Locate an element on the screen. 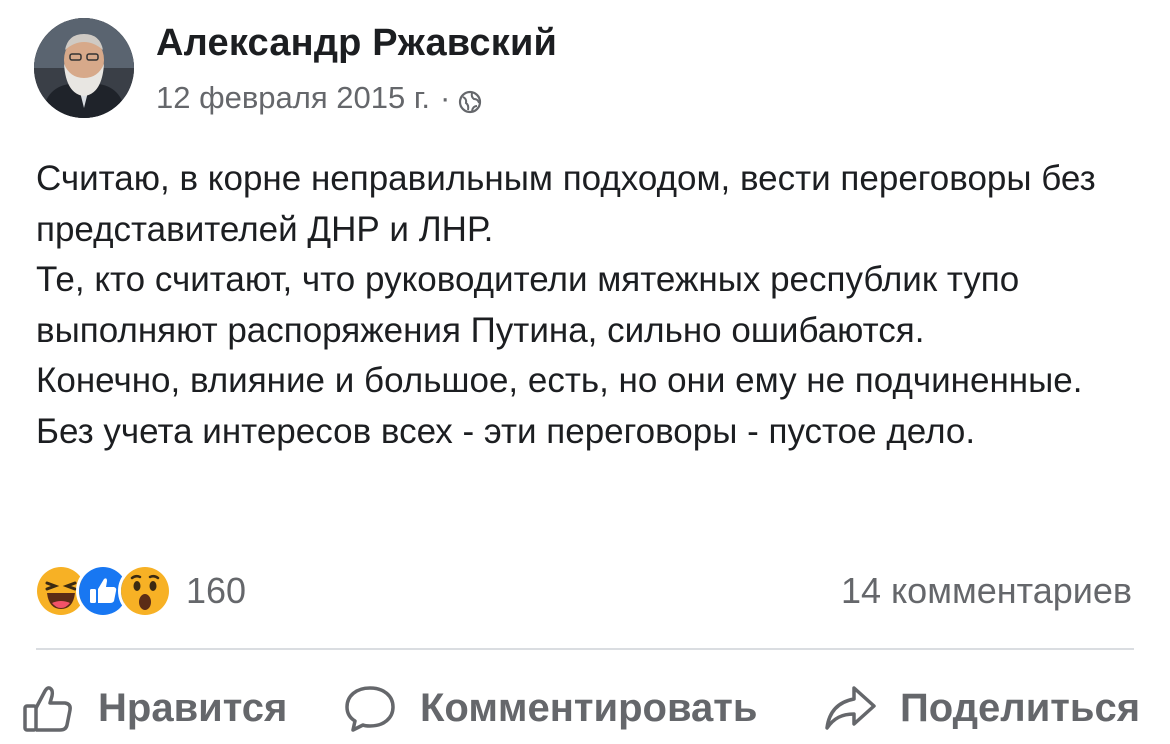  globe-icon is located at coordinates (470, 100).